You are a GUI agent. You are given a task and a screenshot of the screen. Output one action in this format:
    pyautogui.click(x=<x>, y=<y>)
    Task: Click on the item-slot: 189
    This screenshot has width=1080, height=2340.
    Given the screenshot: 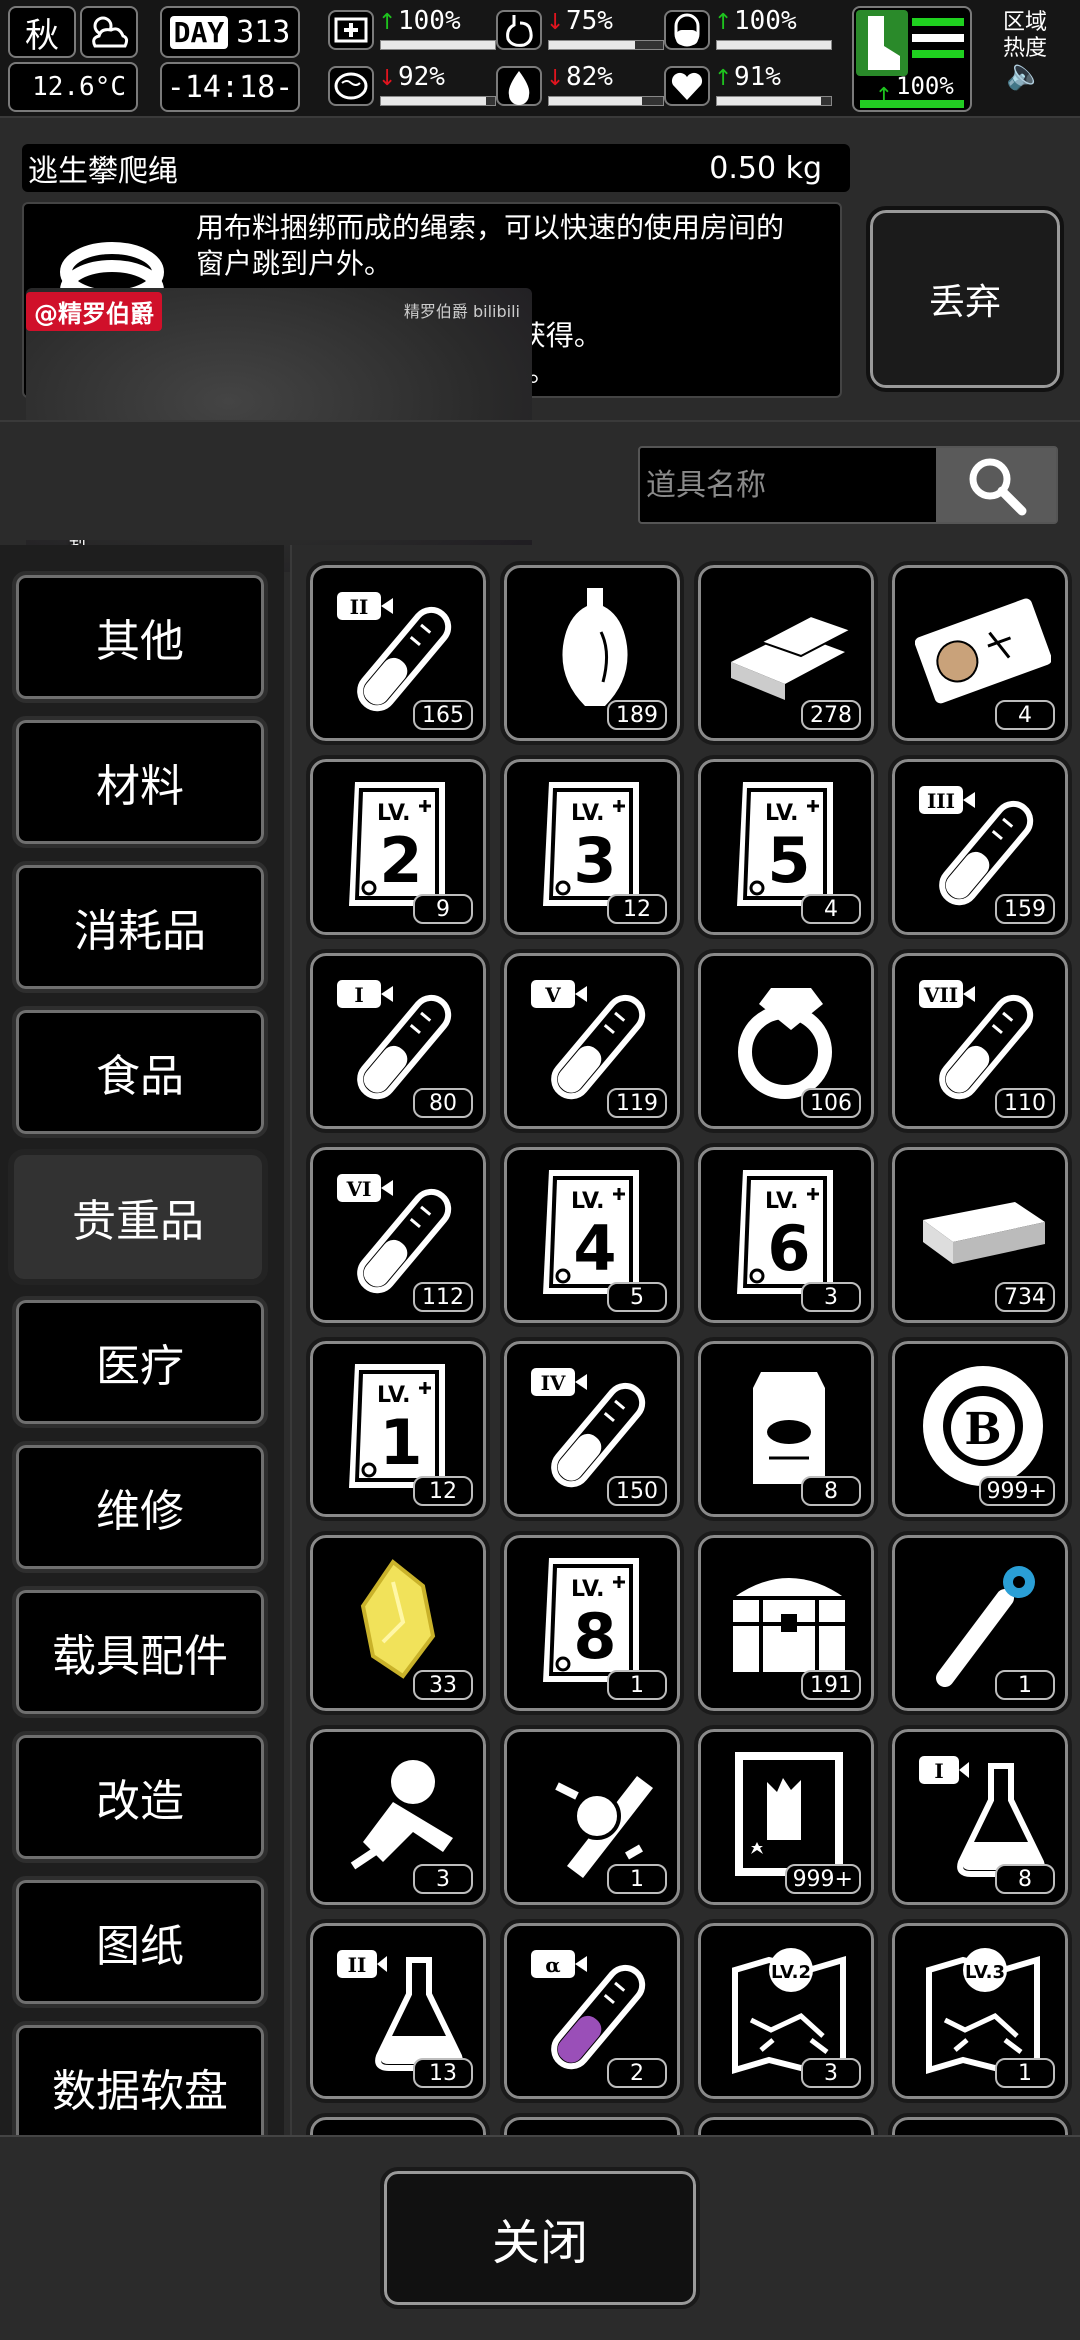 What is the action you would take?
    pyautogui.click(x=592, y=653)
    